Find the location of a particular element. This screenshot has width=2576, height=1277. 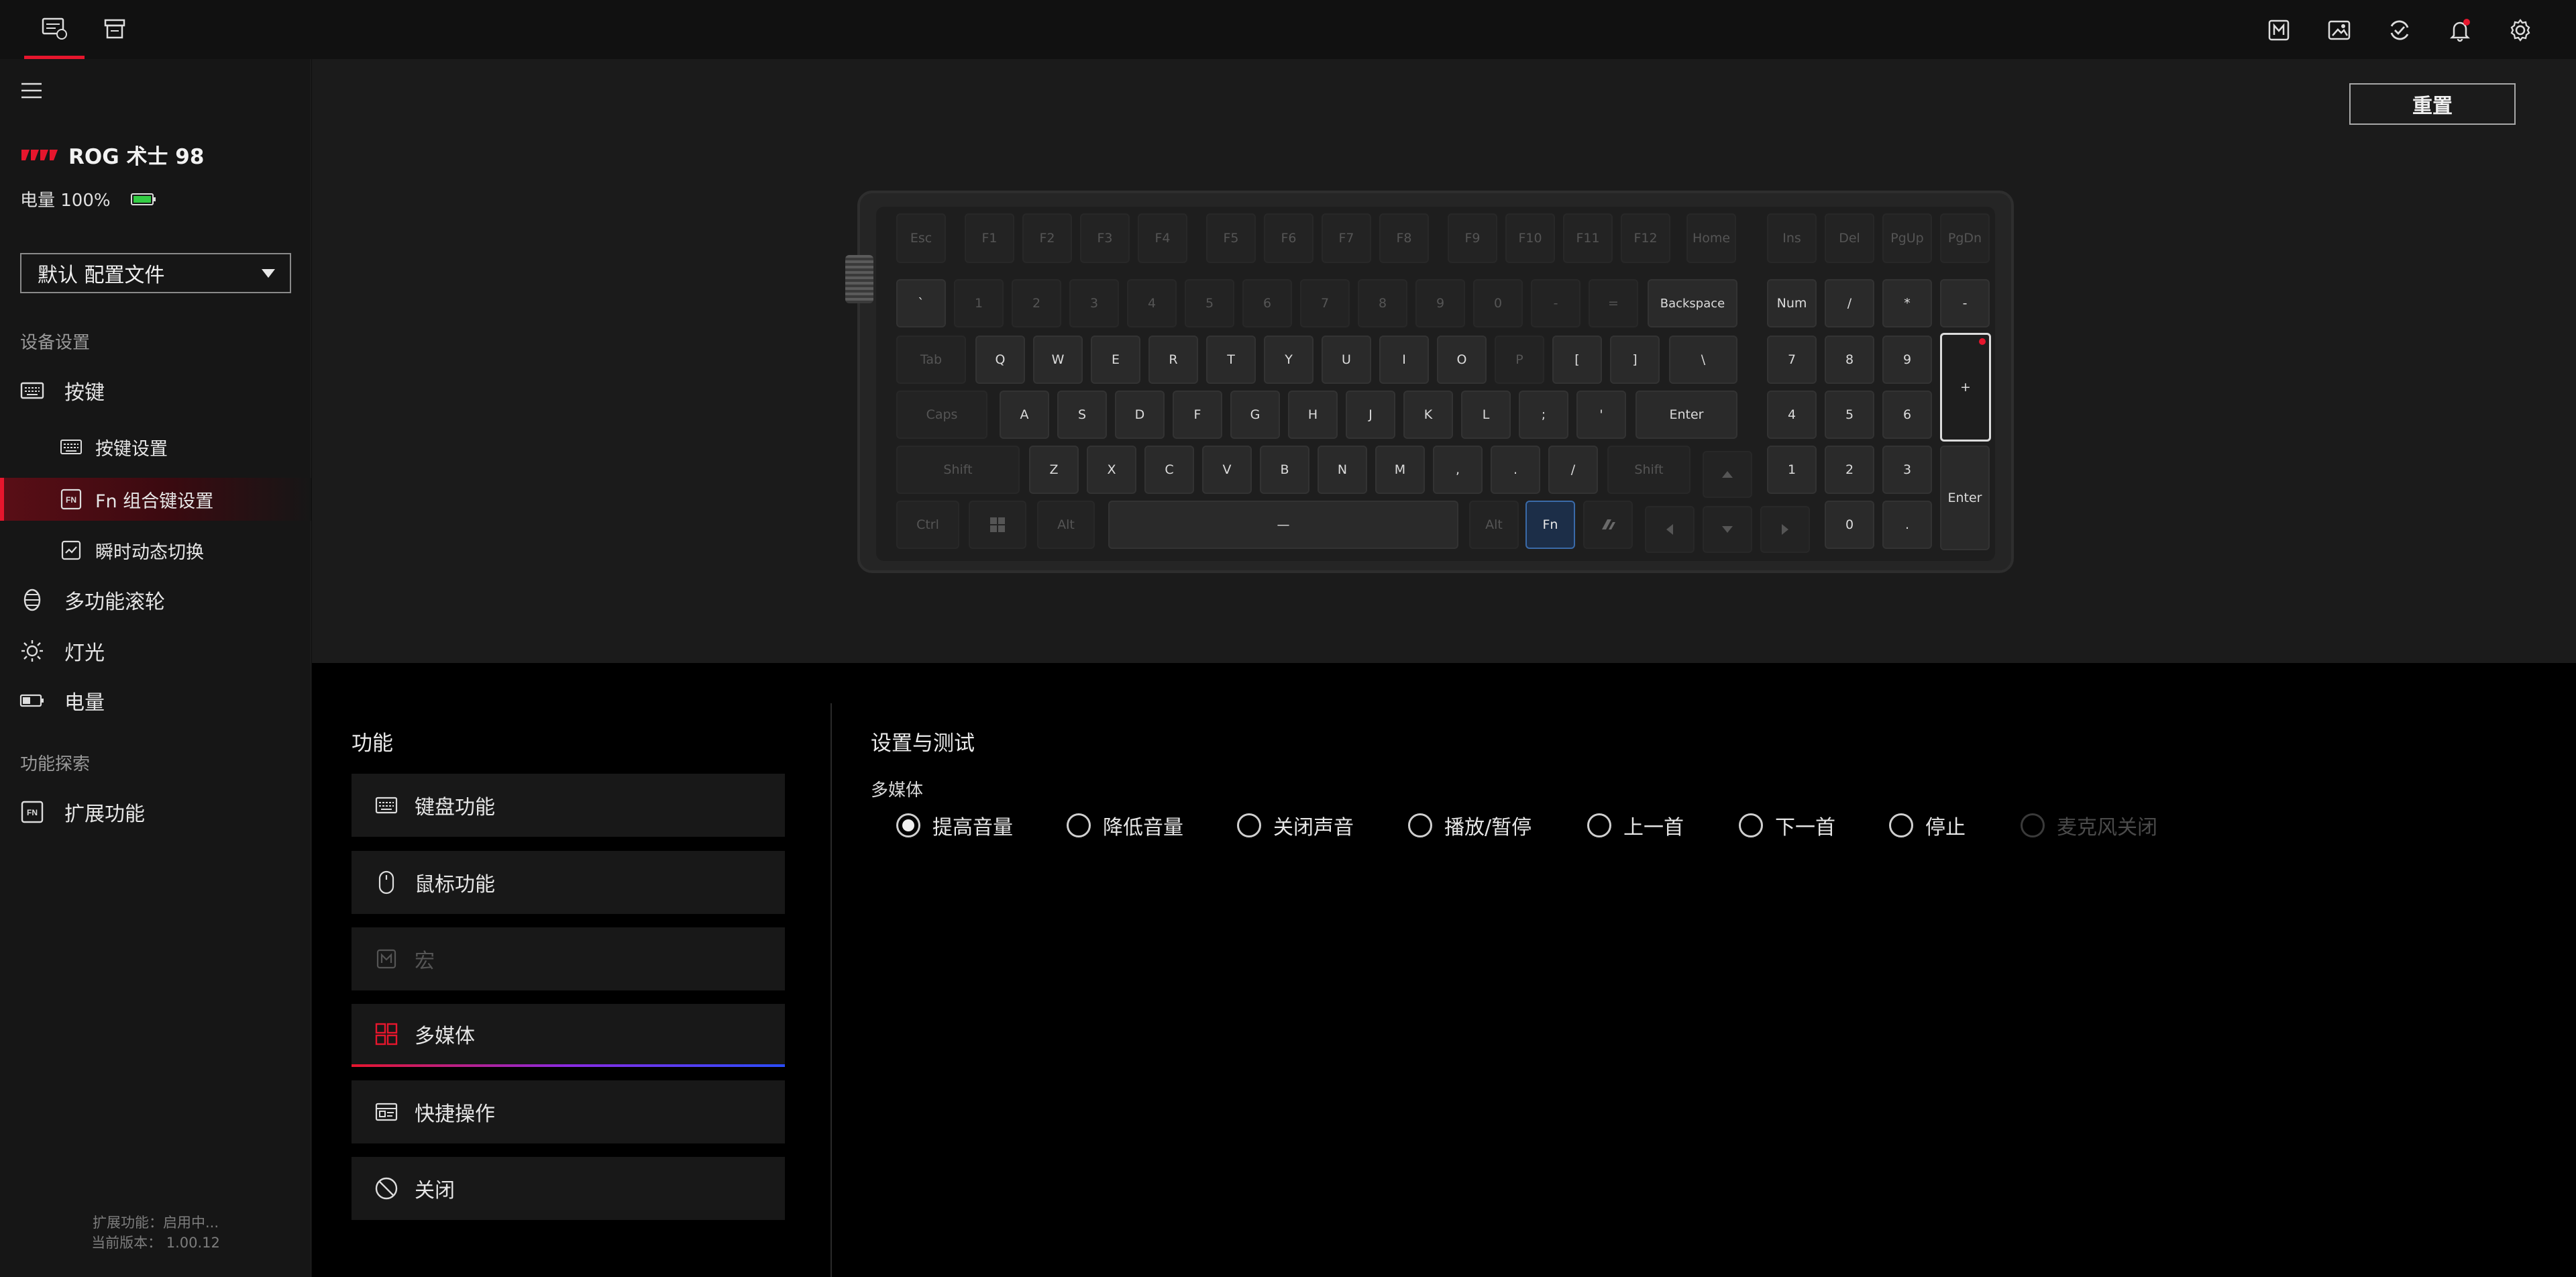

radio-previous: 上一首 is located at coordinates (1635, 825).